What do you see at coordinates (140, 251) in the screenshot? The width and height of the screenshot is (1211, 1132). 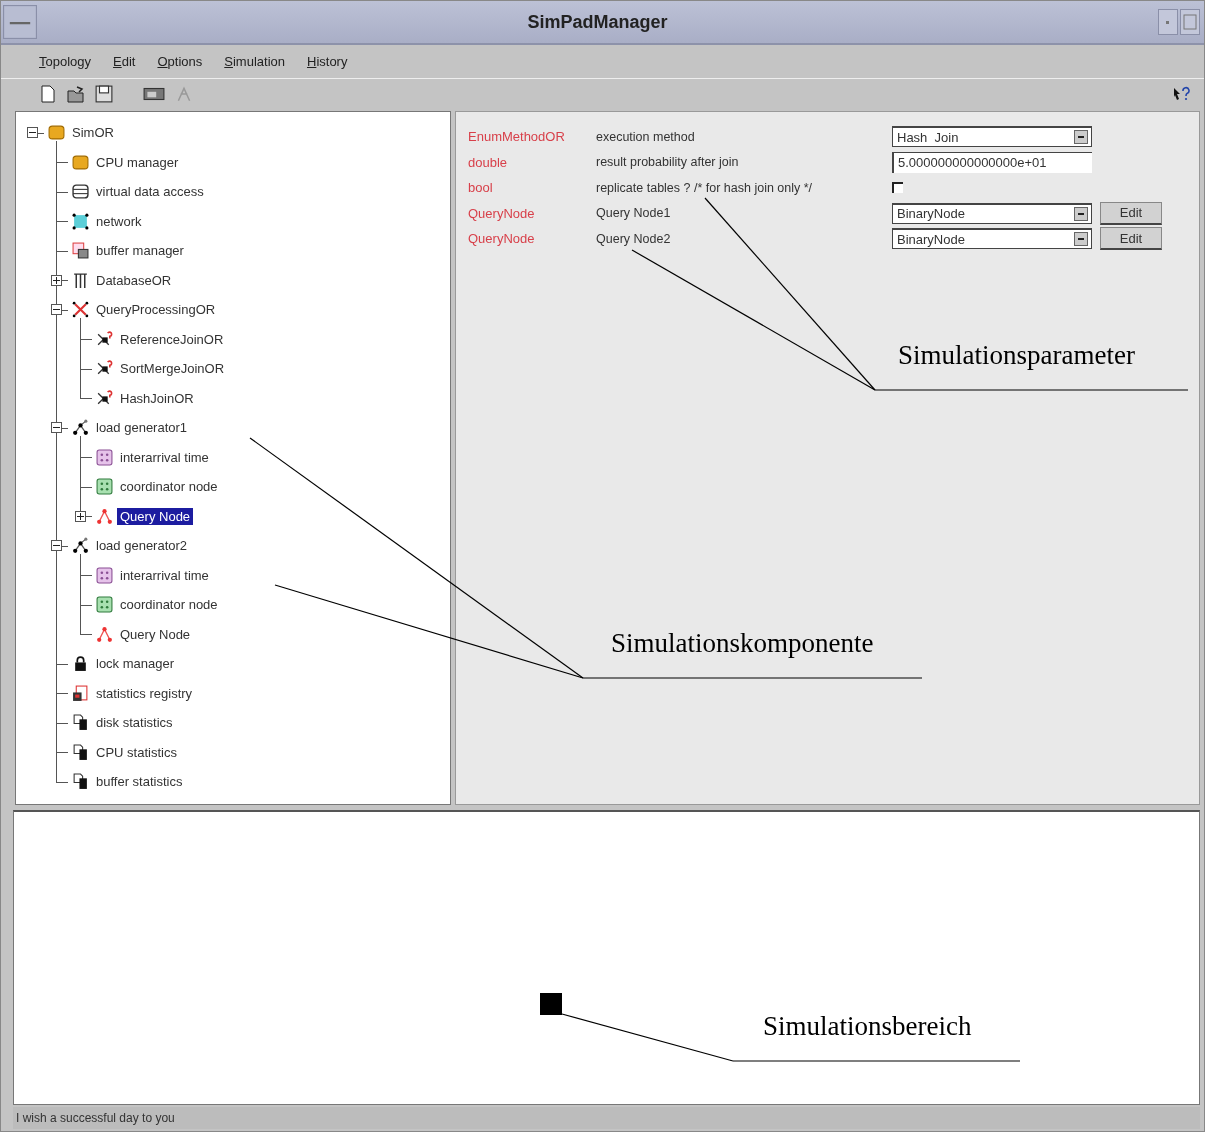 I see `tree-item: buffer manager` at bounding box center [140, 251].